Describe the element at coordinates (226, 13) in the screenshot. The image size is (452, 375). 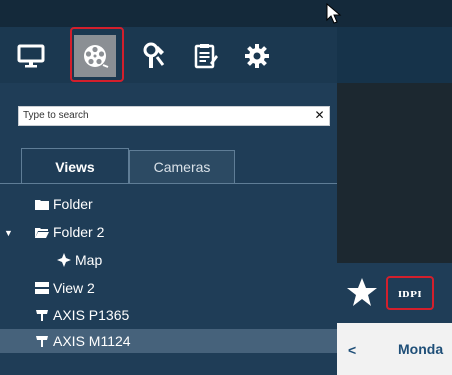
I see `window-top-bar` at that location.